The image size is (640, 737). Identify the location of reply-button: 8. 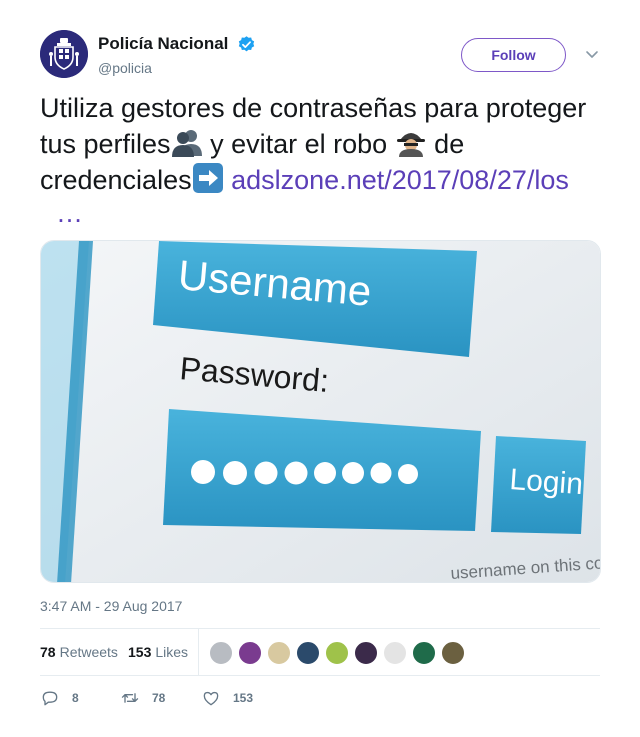
(59, 698).